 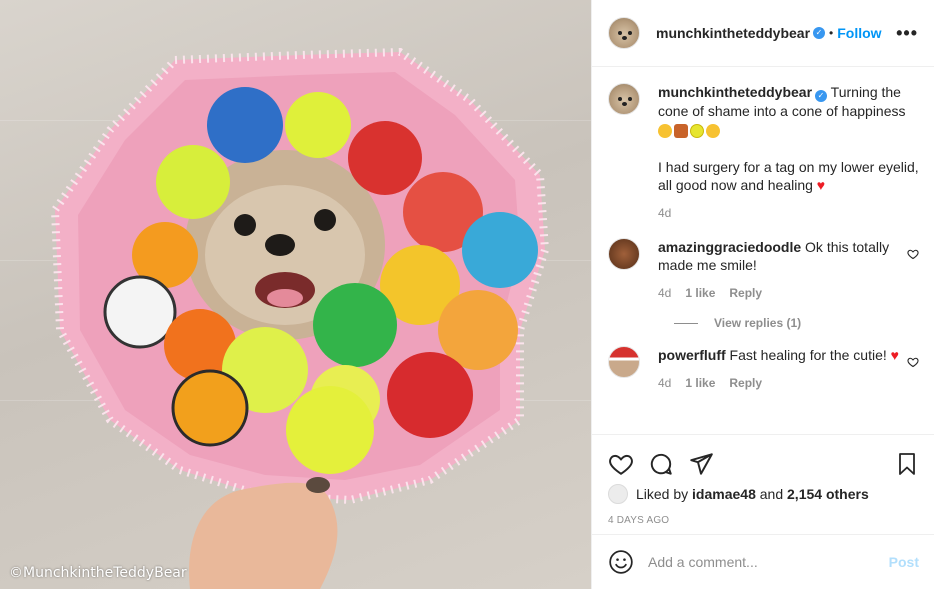 I want to click on add-comment-bar: Post, so click(x=763, y=561).